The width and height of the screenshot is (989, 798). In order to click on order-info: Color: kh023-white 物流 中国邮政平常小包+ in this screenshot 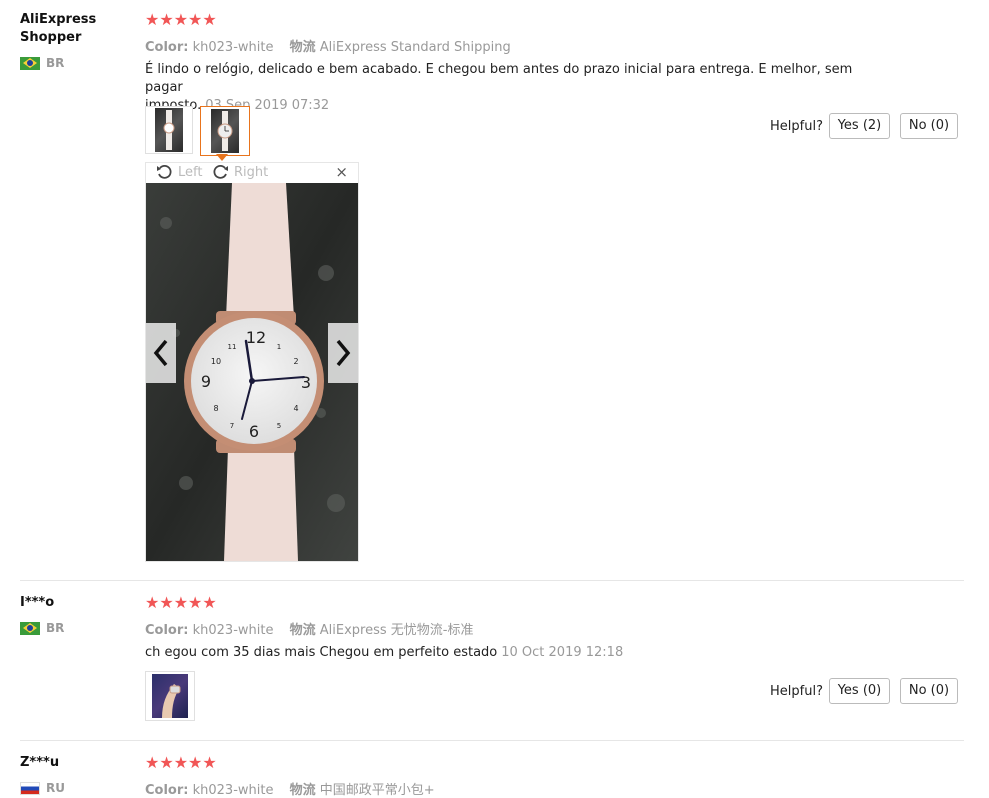, I will do `click(290, 788)`.